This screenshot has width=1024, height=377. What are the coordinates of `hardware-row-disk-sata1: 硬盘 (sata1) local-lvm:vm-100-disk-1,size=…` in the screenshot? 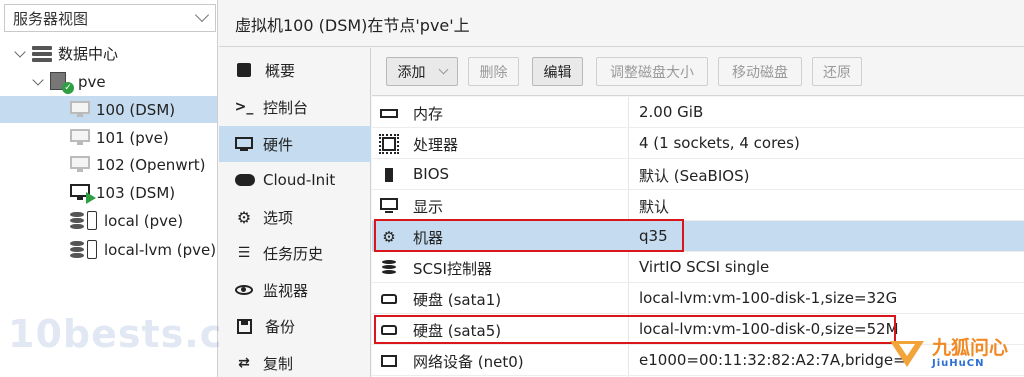 It's located at (698, 298).